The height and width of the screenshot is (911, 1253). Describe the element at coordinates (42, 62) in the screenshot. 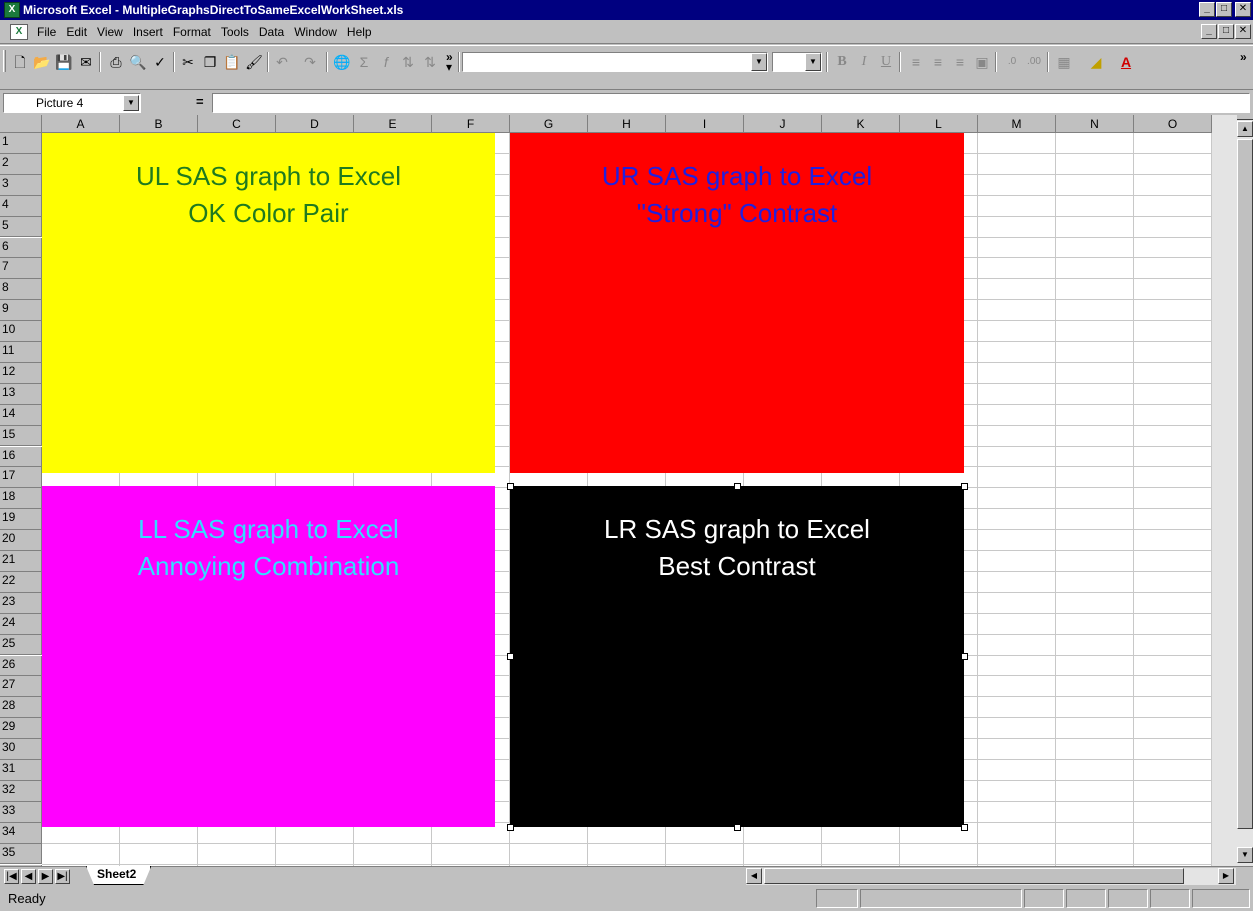

I see `open-icon: 📂` at that location.